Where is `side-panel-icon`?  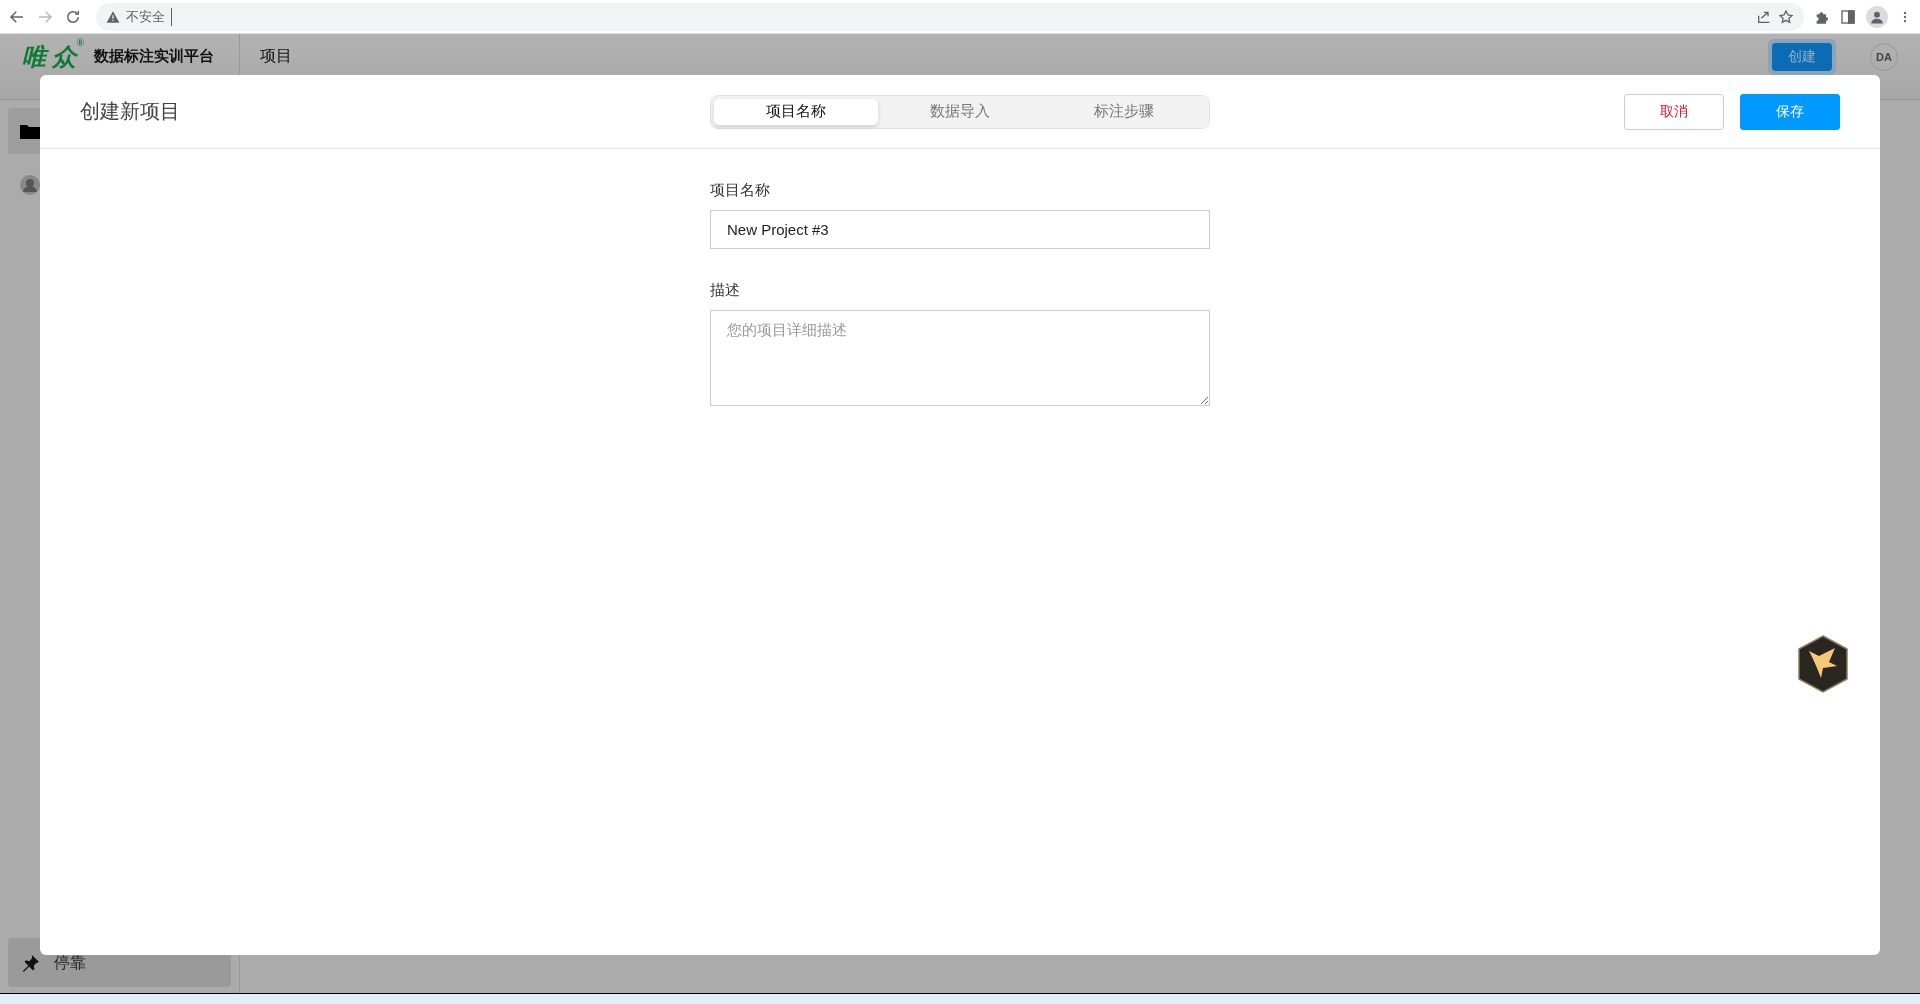
side-panel-icon is located at coordinates (1848, 16).